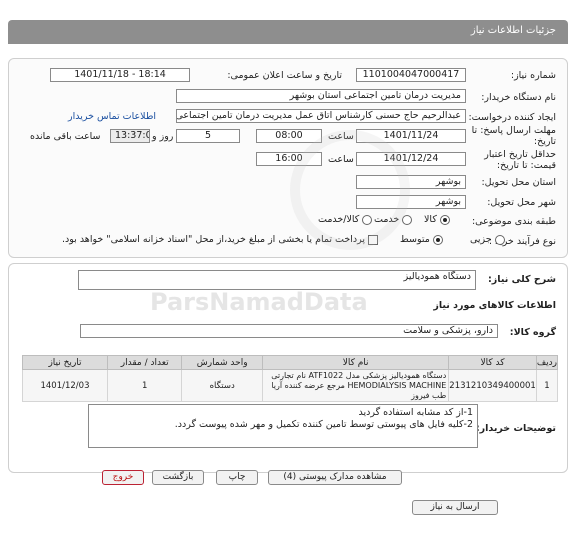 The width and height of the screenshot is (576, 557). Describe the element at coordinates (533, 75) in the screenshot. I see `need-number-label: شماره نیاز:` at that location.